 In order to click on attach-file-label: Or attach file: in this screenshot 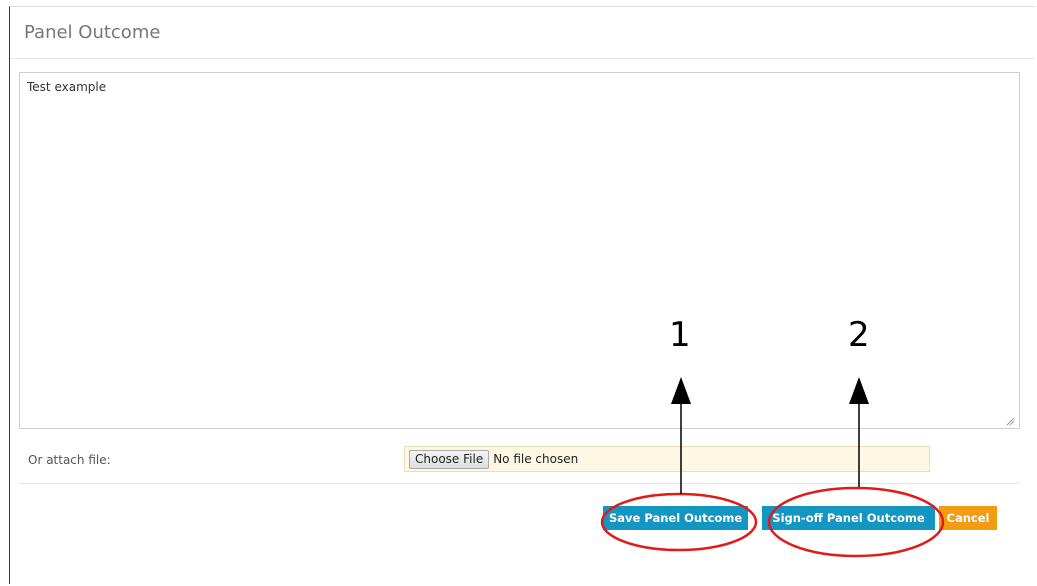, I will do `click(69, 460)`.